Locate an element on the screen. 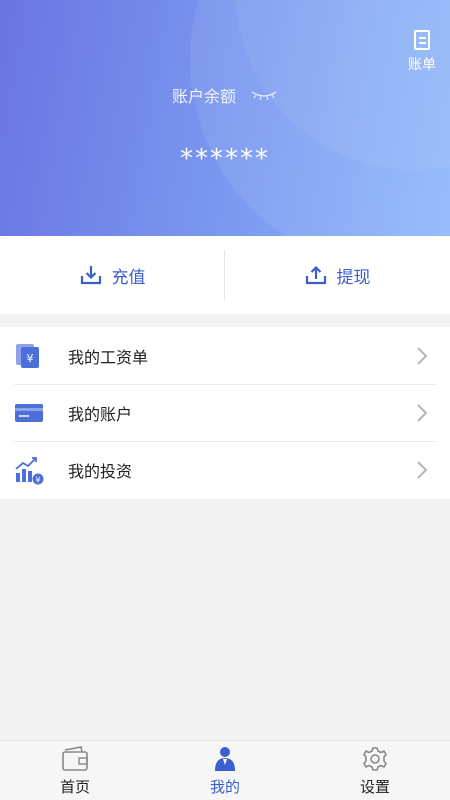 The height and width of the screenshot is (800, 450). menu-item-account: 我的账户 is located at coordinates (225, 412).